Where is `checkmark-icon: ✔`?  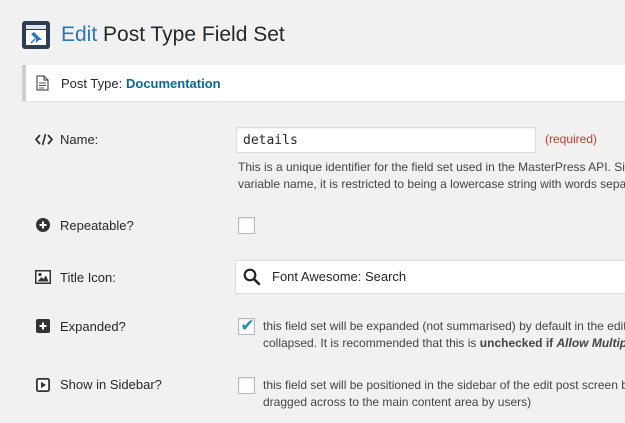
checkmark-icon: ✔ is located at coordinates (247, 326).